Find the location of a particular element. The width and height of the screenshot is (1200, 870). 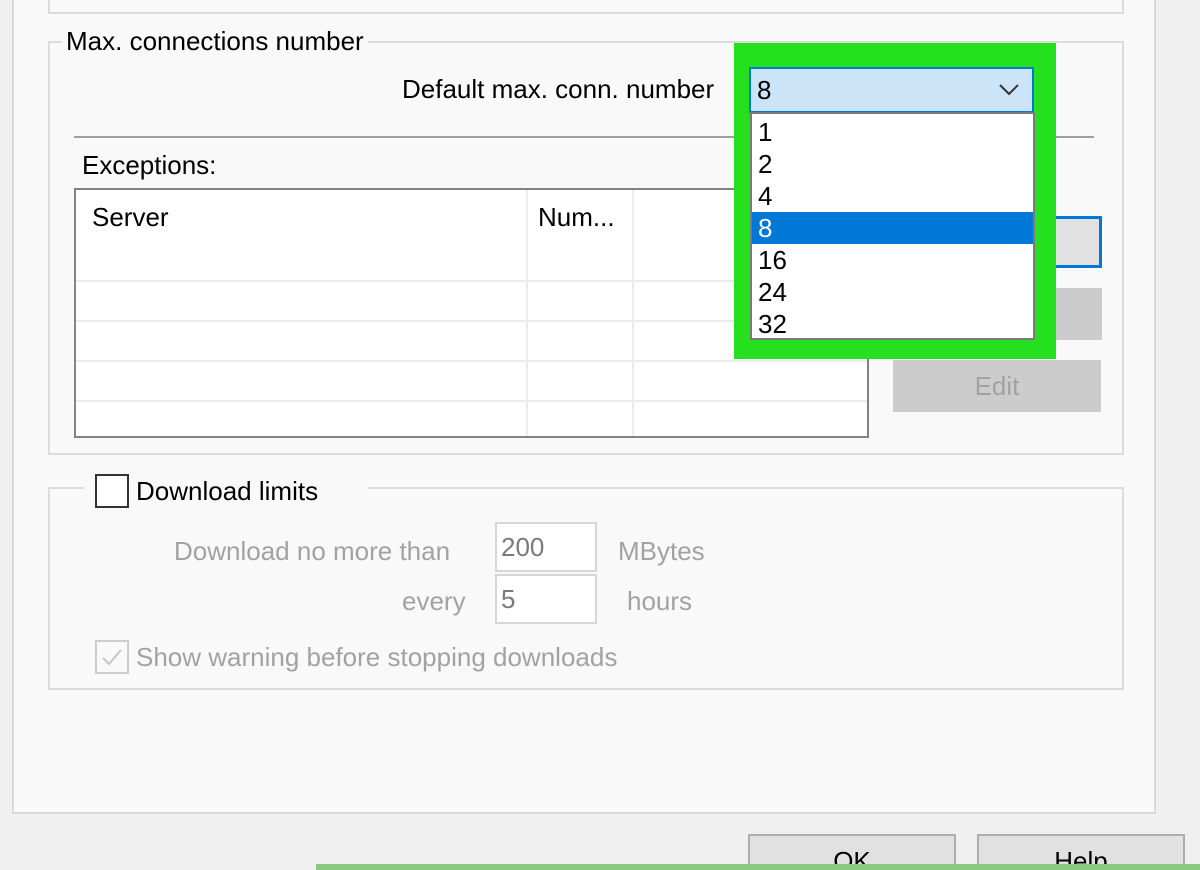

chevron-down-icon is located at coordinates (1009, 90).